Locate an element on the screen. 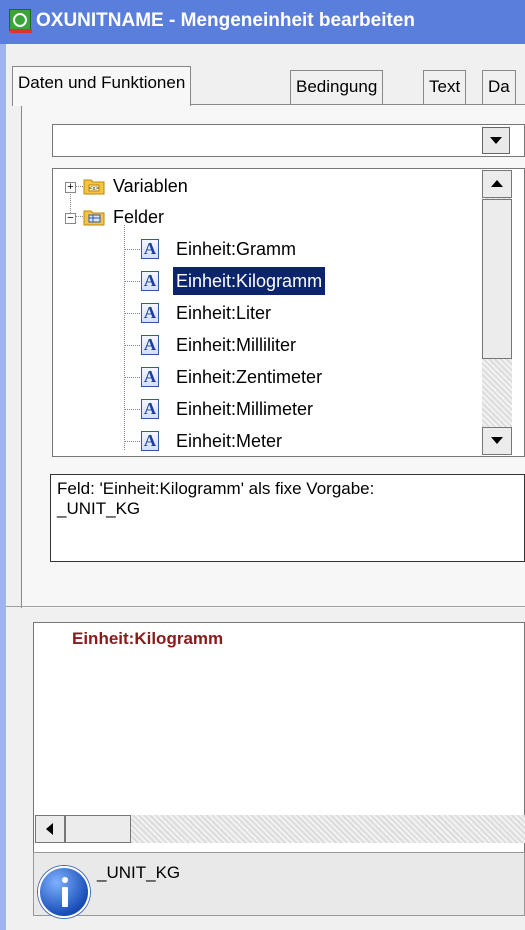 Image resolution: width=525 pixels, height=930 pixels. function-combo is located at coordinates (288, 140).